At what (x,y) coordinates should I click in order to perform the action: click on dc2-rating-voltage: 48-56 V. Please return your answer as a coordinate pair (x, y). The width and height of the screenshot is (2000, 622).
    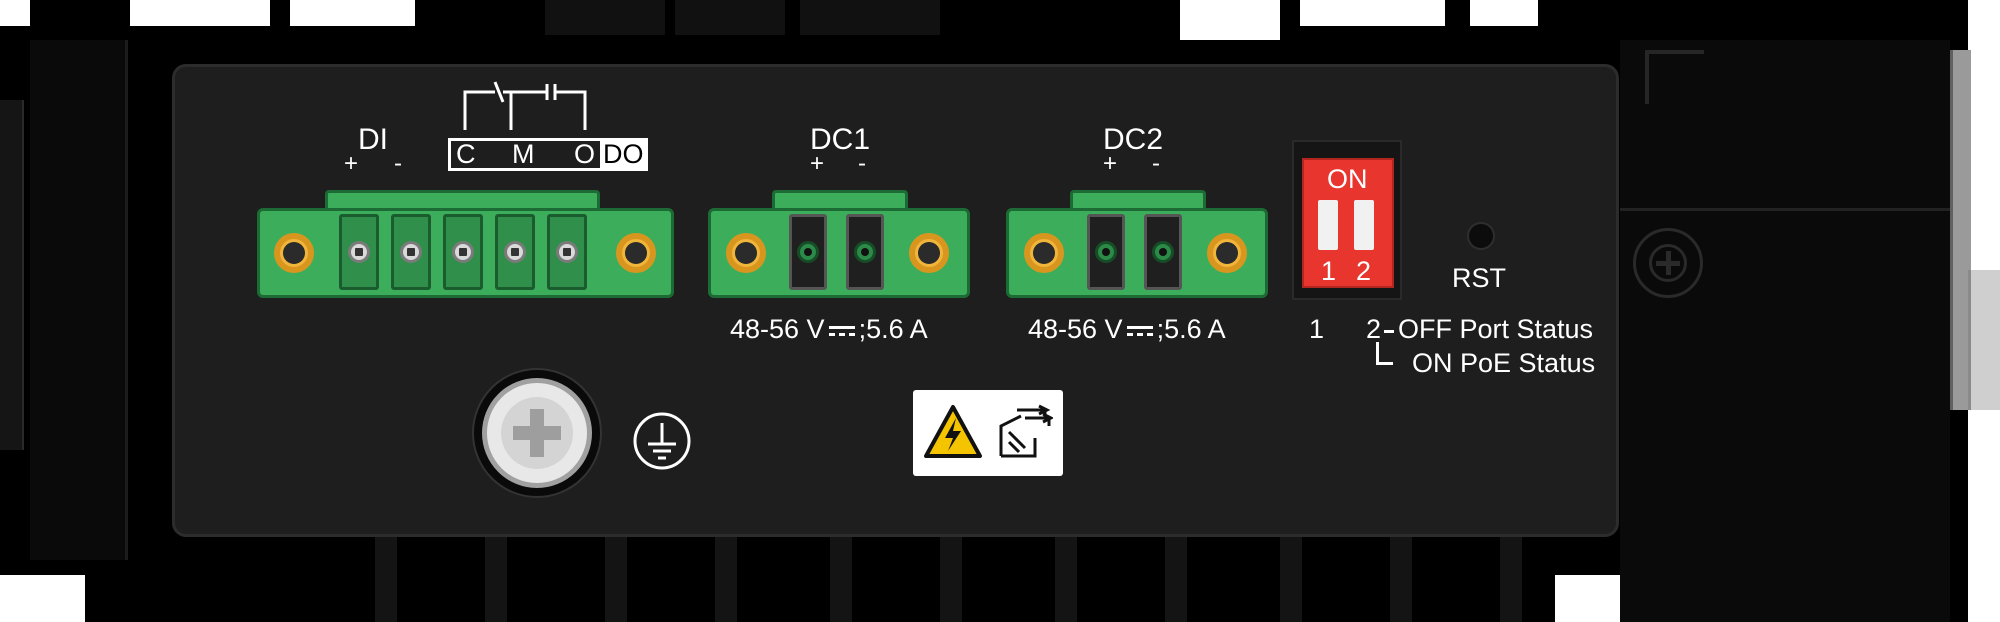
    Looking at the image, I should click on (1075, 329).